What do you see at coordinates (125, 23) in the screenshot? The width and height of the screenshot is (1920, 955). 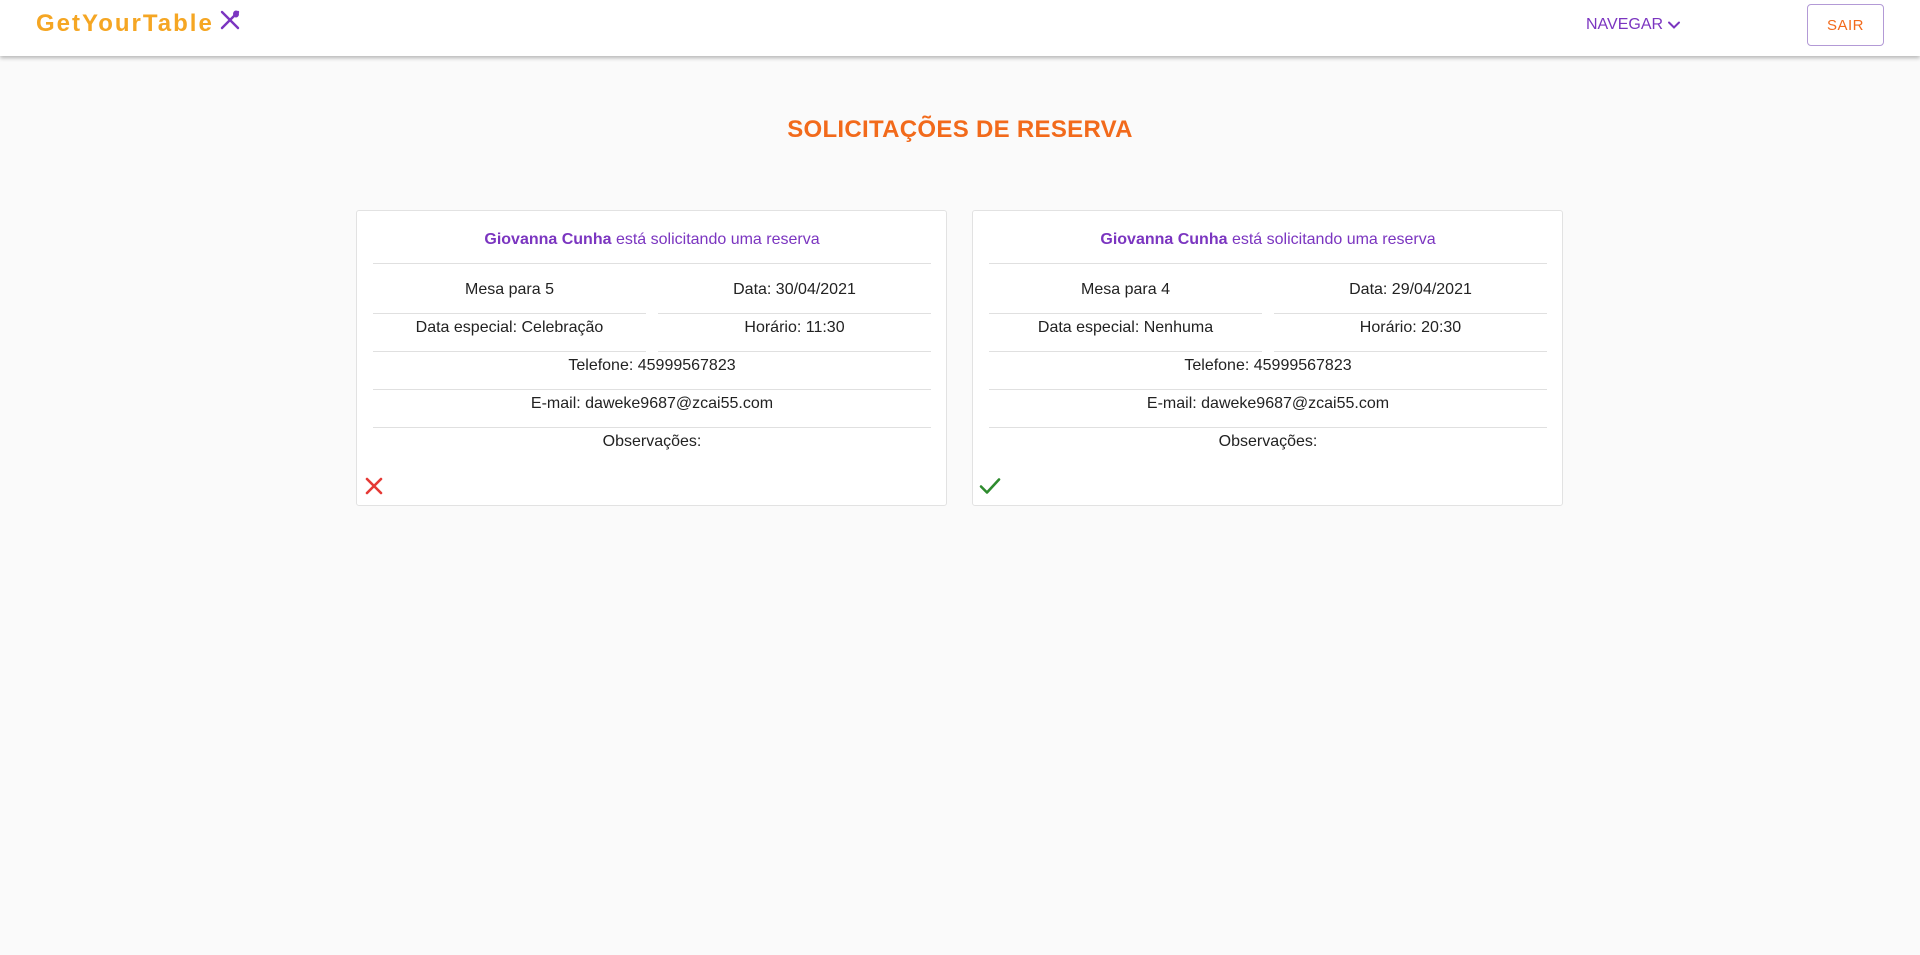 I see `brand-name: GetYourTable` at bounding box center [125, 23].